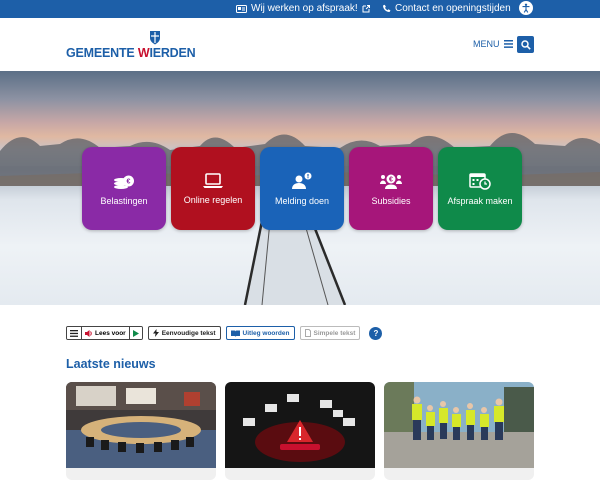 This screenshot has width=600, height=480. I want to click on accessibility-button, so click(526, 8).